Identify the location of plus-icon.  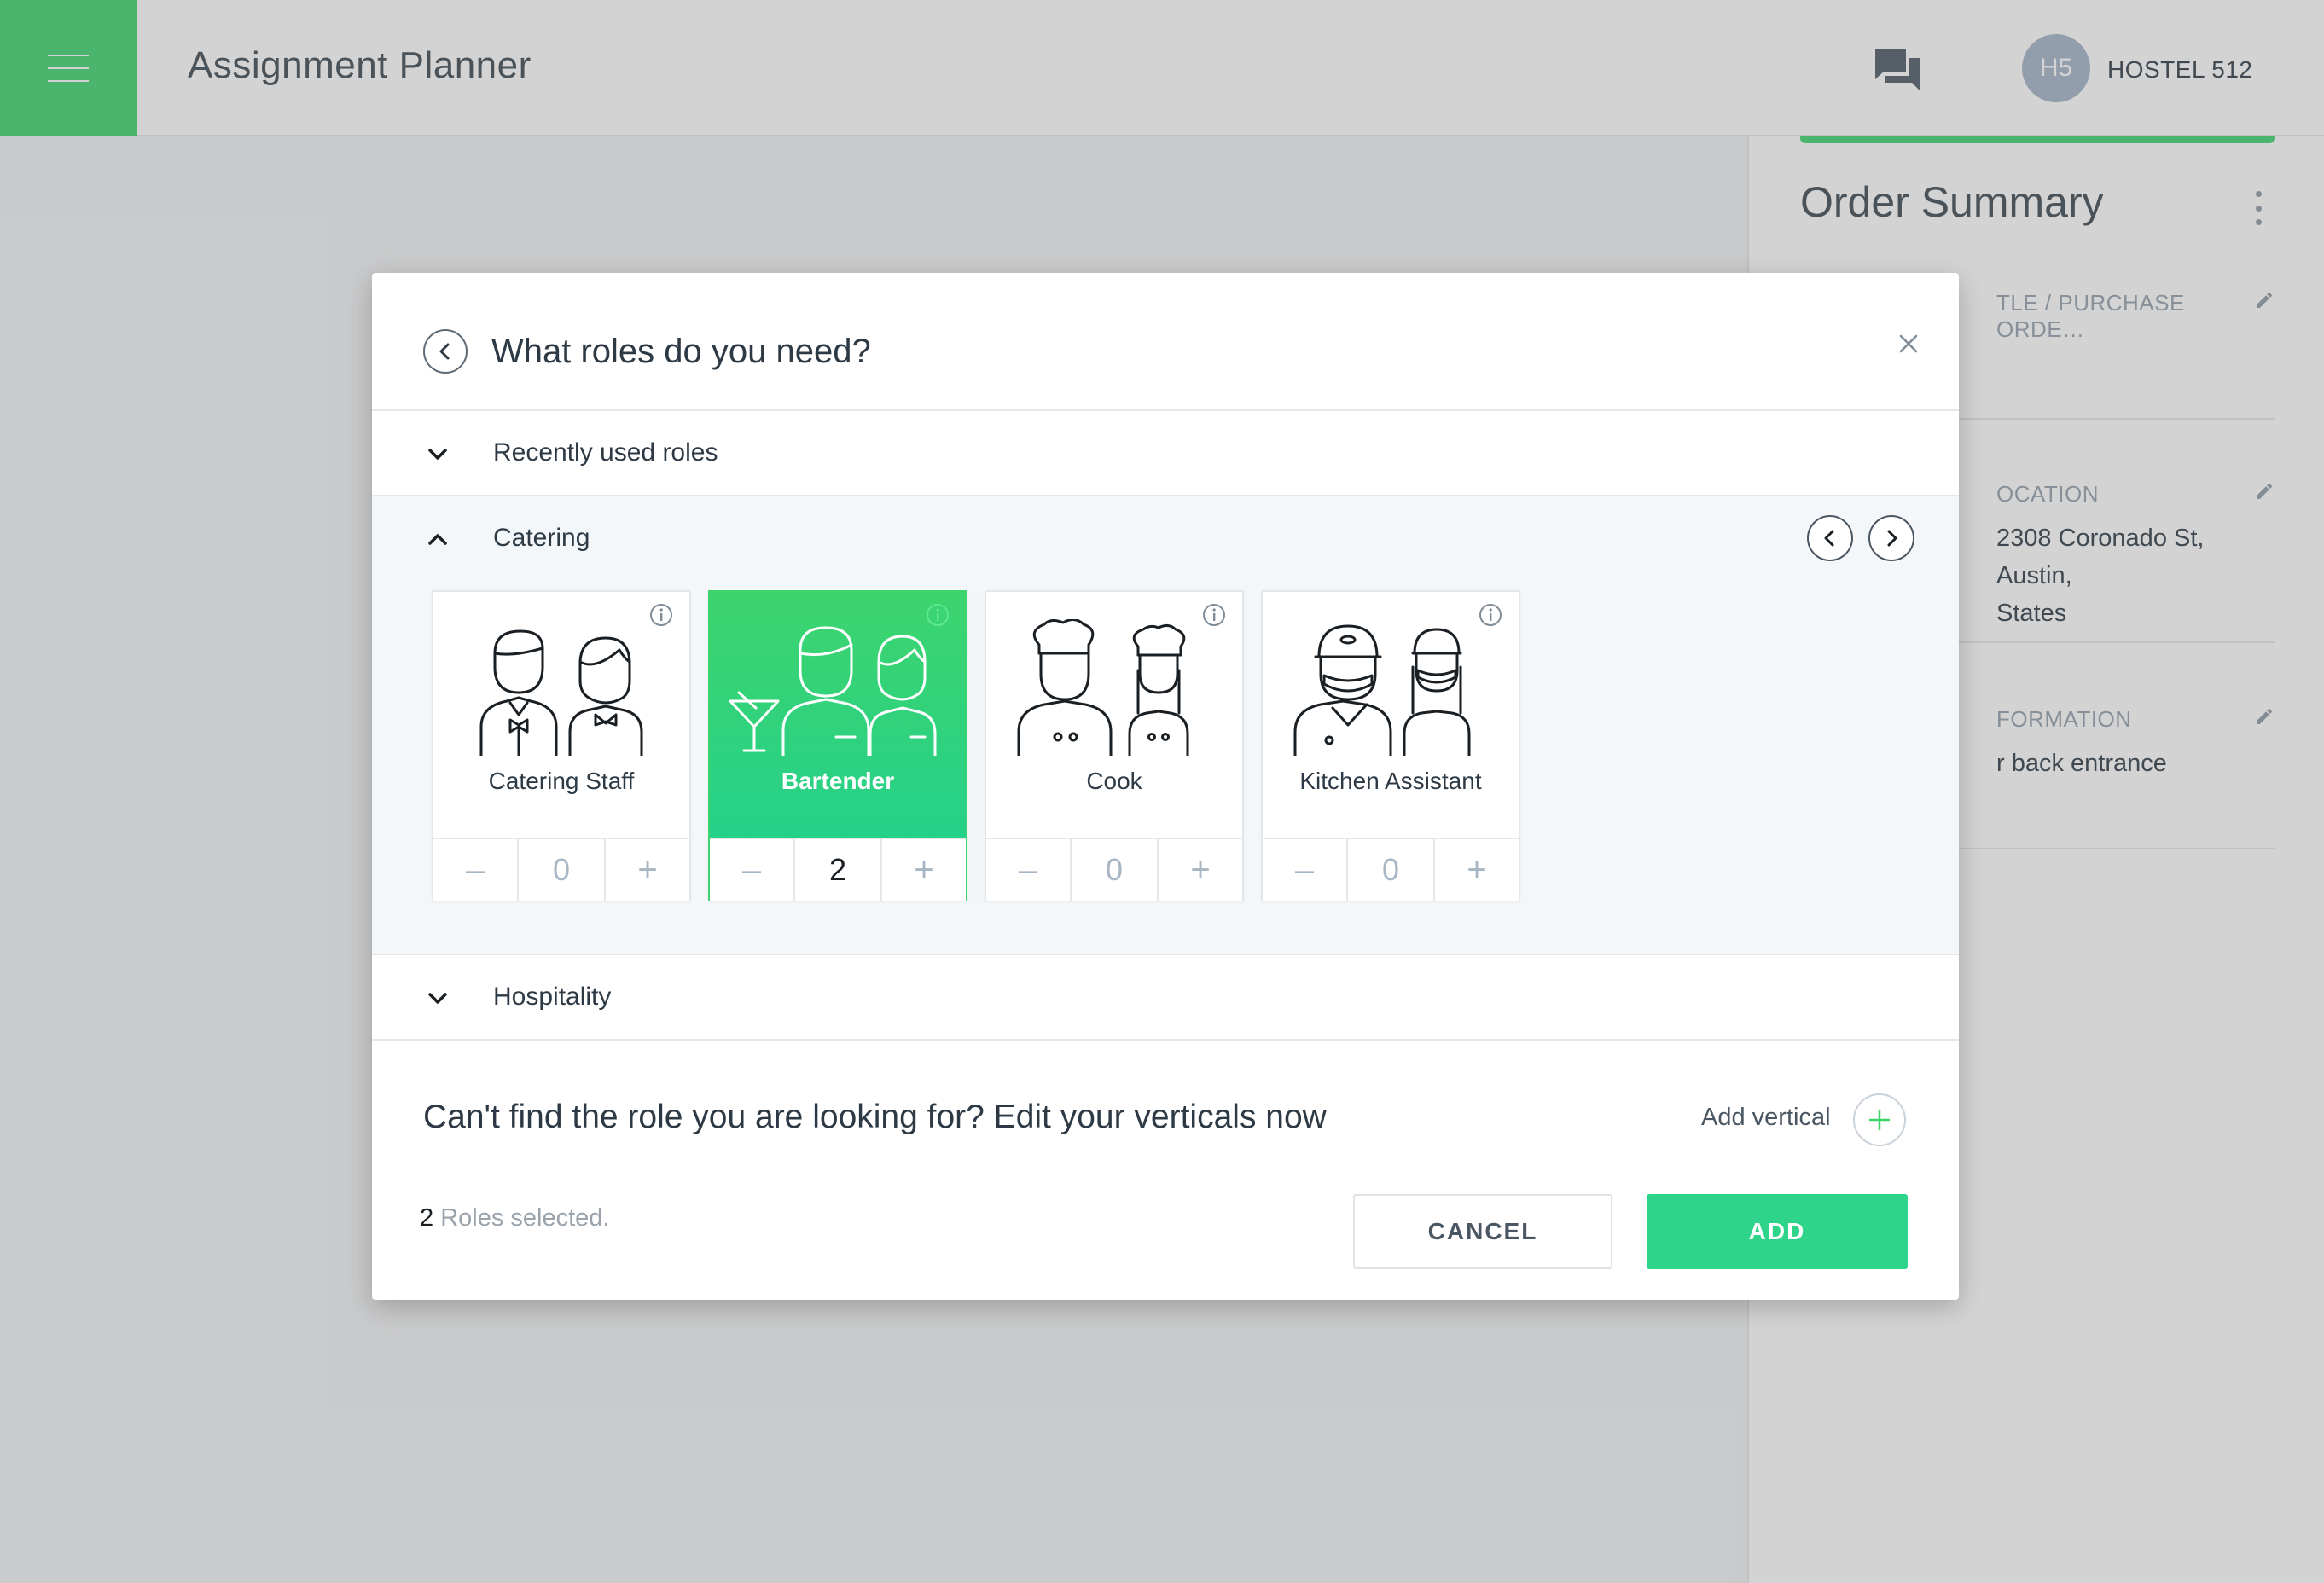
(1880, 1120).